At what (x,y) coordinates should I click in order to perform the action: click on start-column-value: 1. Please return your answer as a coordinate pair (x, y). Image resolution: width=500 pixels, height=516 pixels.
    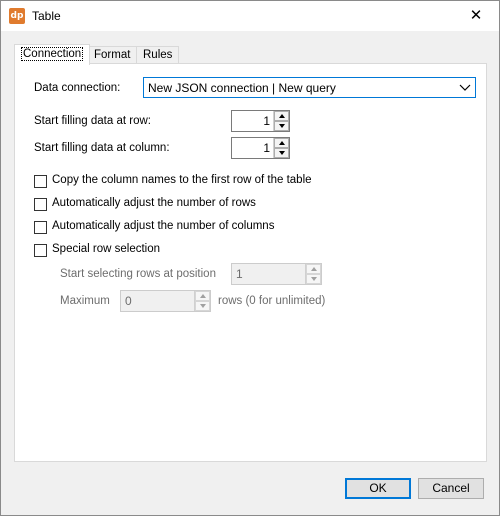
    Looking at the image, I should click on (266, 148).